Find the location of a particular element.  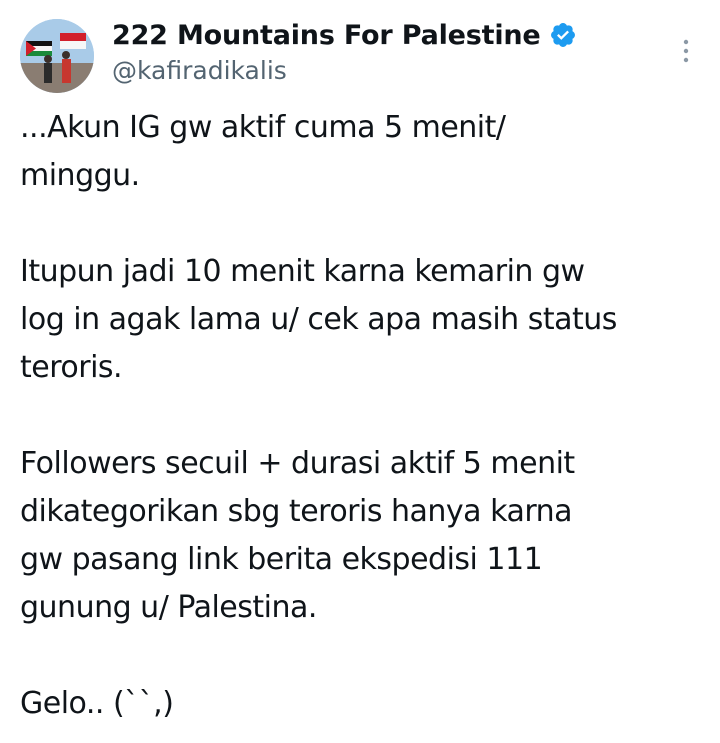

indonesia-flag-icon is located at coordinates (73, 41).